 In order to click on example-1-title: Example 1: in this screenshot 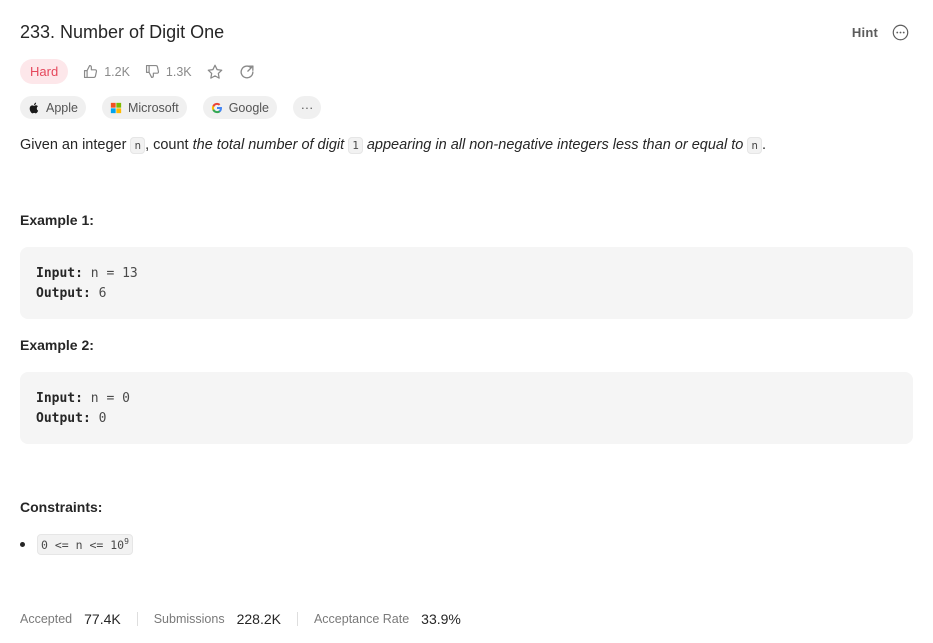, I will do `click(57, 220)`.